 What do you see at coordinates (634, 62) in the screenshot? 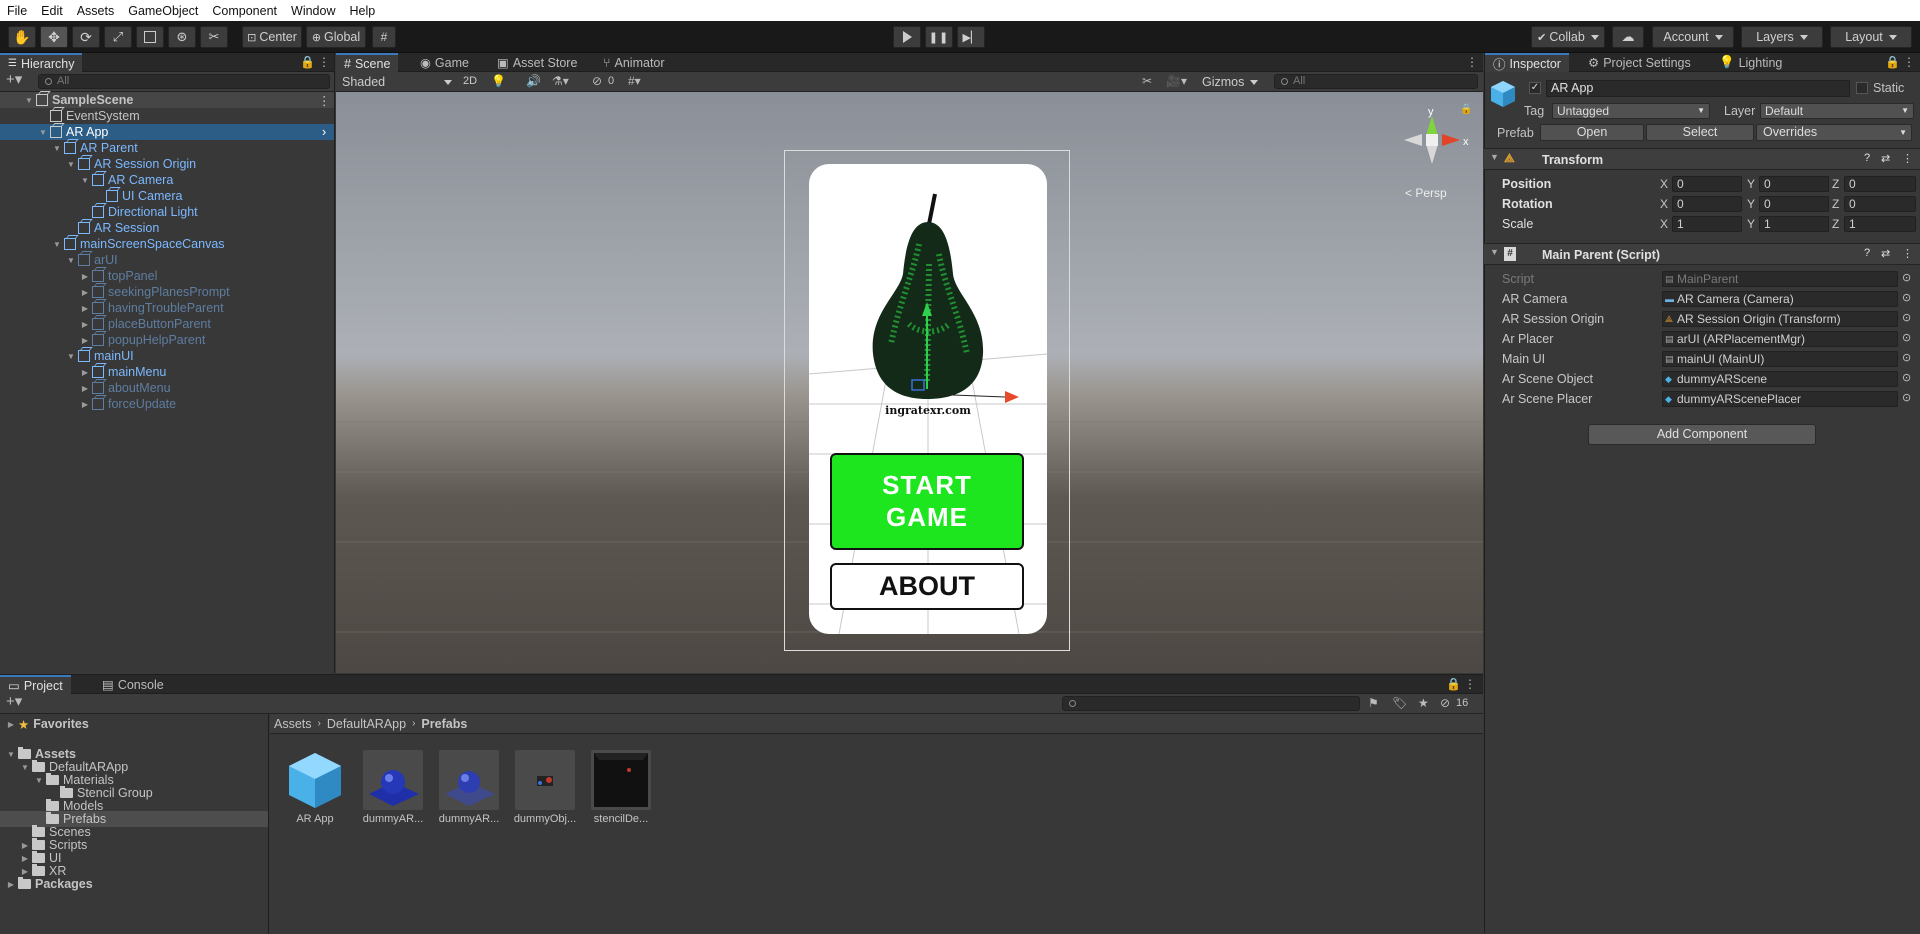
I see `tab-animator: ⑂ Animator` at bounding box center [634, 62].